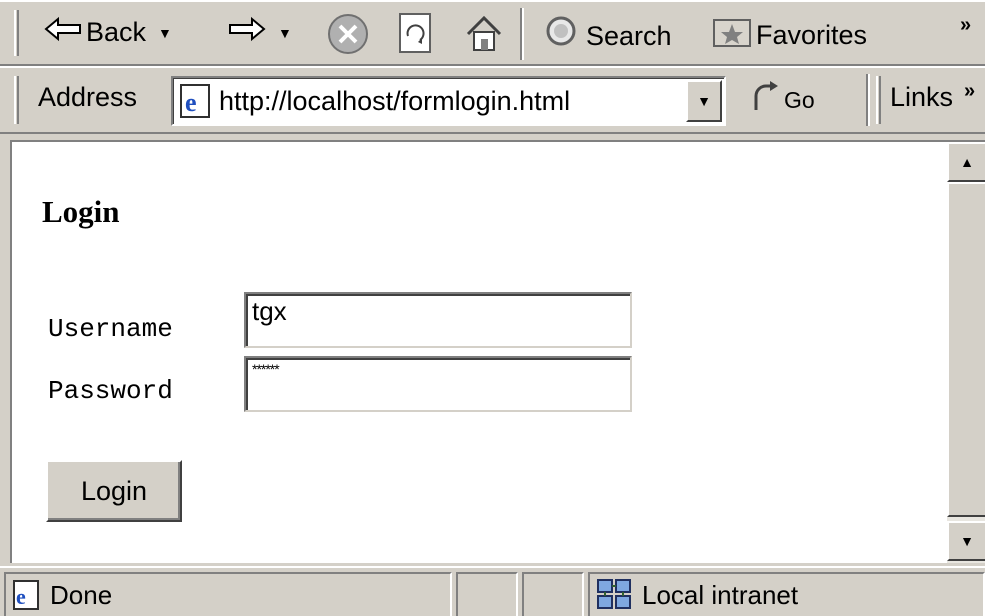  What do you see at coordinates (615, 595) in the screenshot?
I see `local-intranet-icon` at bounding box center [615, 595].